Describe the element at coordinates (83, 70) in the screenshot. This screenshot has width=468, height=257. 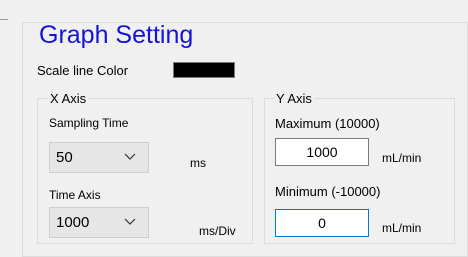
I see `scale-line-color-label: Scale line Color` at that location.